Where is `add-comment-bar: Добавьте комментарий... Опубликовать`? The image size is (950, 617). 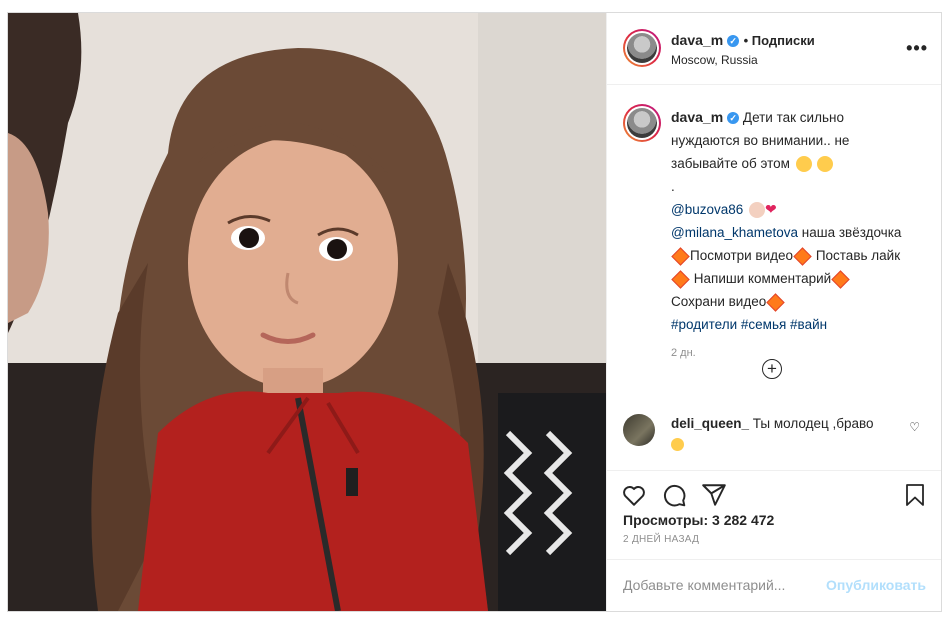
add-comment-bar: Добавьте комментарий... Опубликовать is located at coordinates (774, 585).